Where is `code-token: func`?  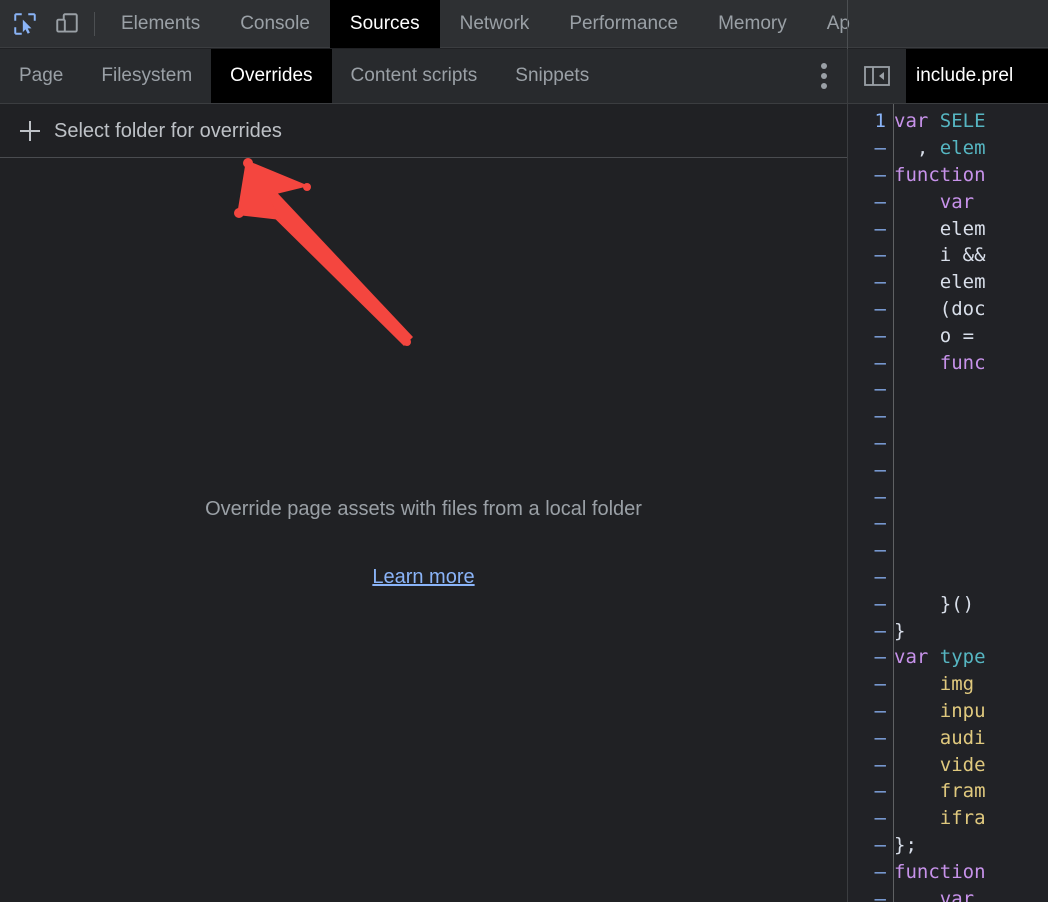 code-token: func is located at coordinates (962, 362).